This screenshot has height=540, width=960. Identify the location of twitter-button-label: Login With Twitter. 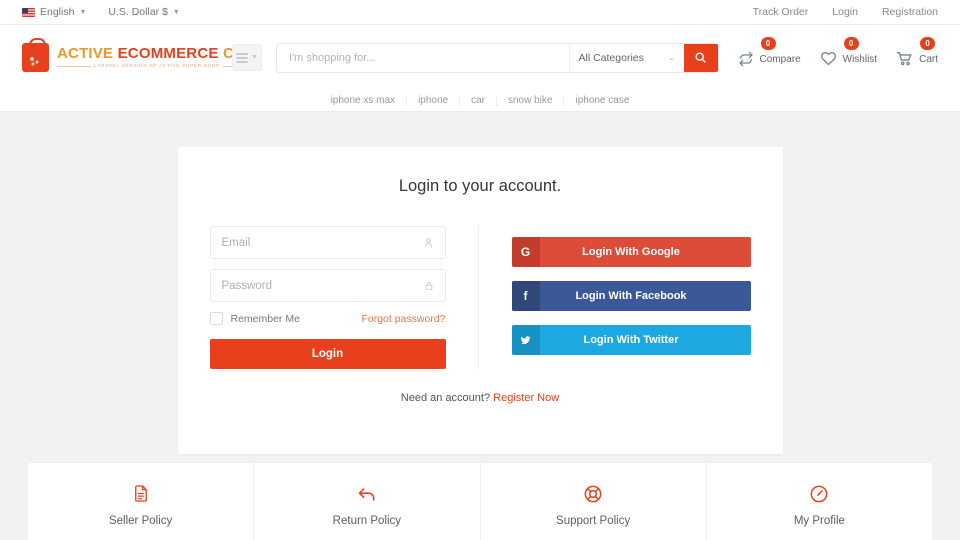
(631, 340).